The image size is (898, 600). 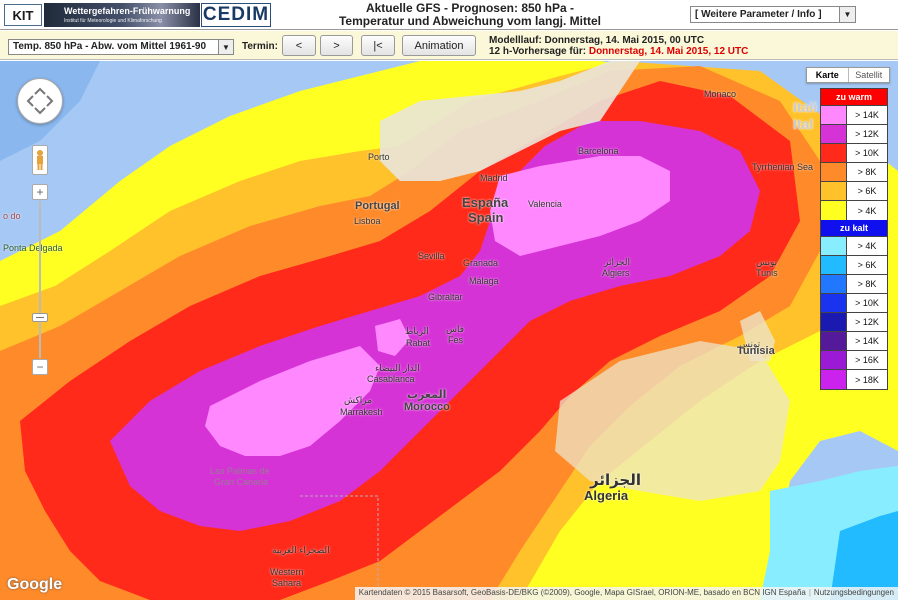 I want to click on country-espana: España, so click(x=485, y=202).